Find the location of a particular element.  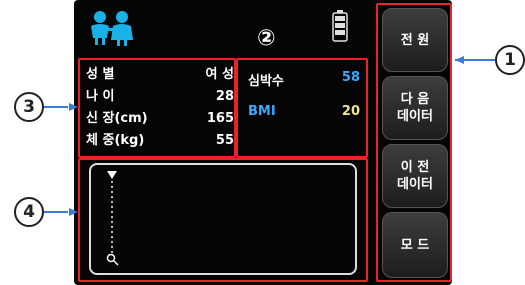

callout-3: 3 is located at coordinates (29, 107).